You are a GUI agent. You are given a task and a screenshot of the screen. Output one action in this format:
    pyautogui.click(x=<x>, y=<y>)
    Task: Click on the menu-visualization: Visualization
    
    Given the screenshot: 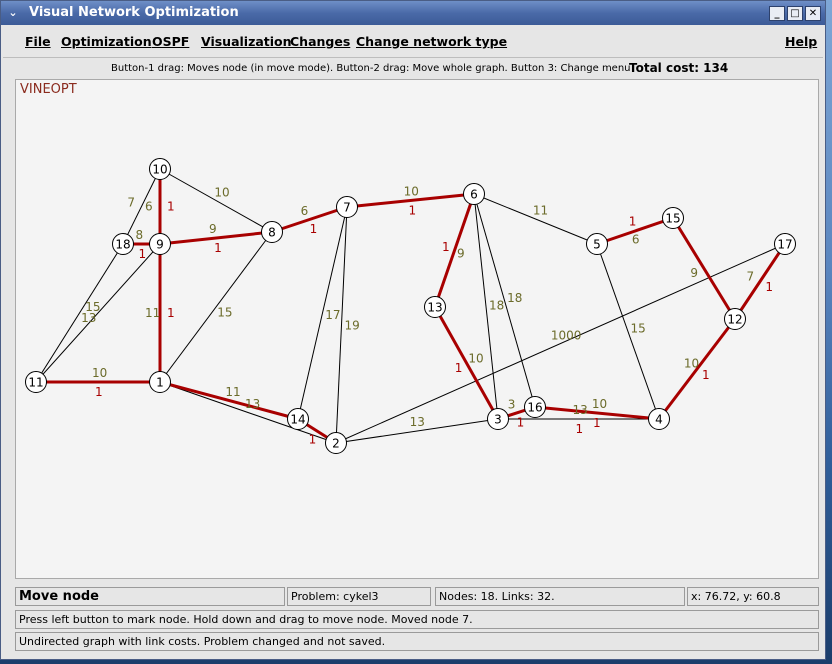 What is the action you would take?
    pyautogui.click(x=246, y=41)
    